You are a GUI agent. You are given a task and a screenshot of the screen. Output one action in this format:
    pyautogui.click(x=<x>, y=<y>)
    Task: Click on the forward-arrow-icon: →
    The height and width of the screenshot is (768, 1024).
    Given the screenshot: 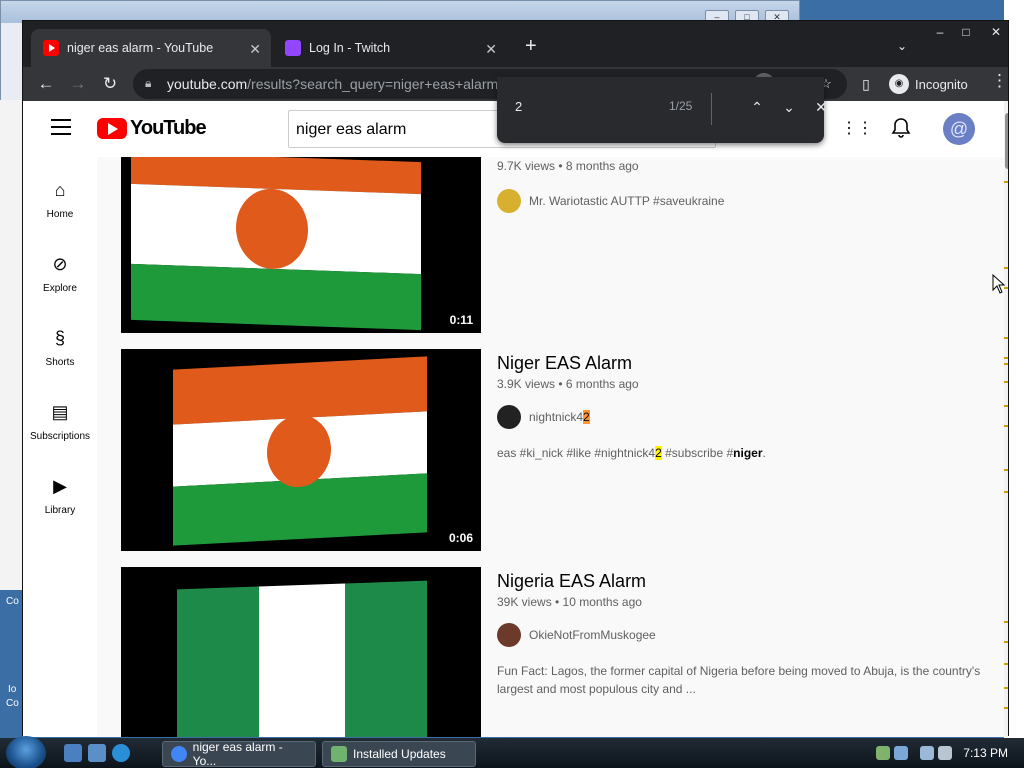 What is the action you would take?
    pyautogui.click(x=78, y=84)
    